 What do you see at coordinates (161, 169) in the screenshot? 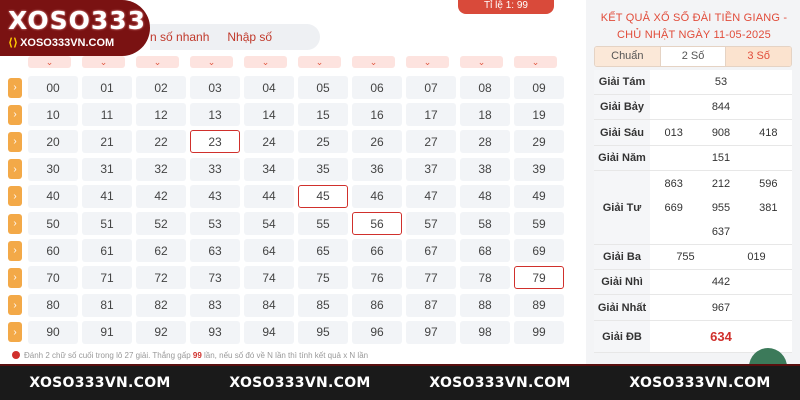
I see `number-cell: 32` at bounding box center [161, 169].